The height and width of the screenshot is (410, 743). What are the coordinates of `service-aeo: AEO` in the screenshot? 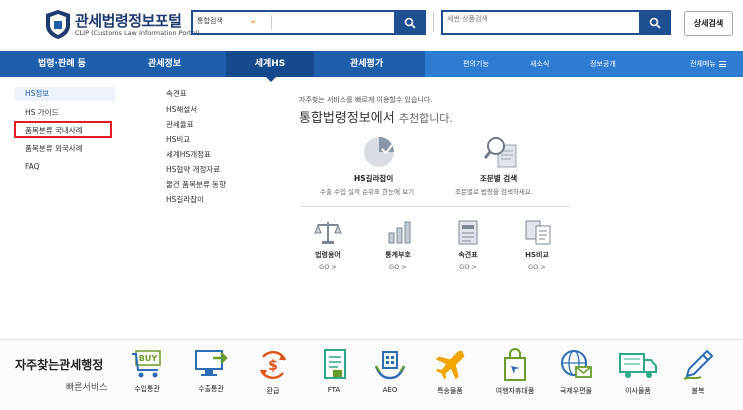 It's located at (390, 378).